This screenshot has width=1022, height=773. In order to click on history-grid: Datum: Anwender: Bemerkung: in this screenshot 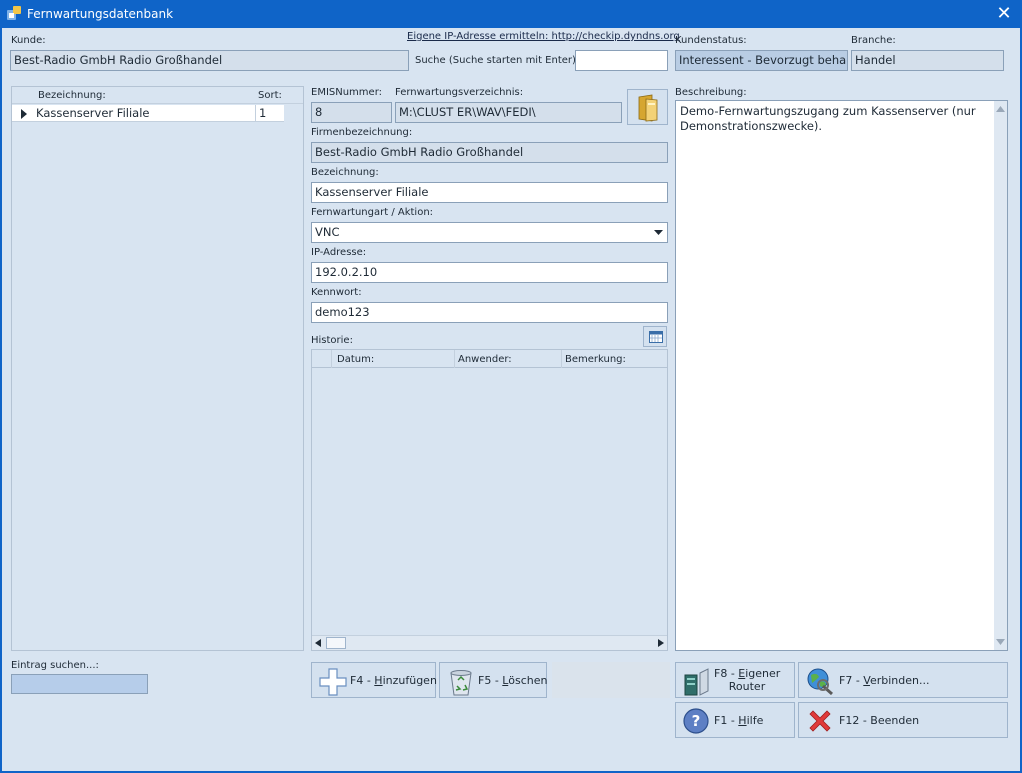, I will do `click(489, 500)`.